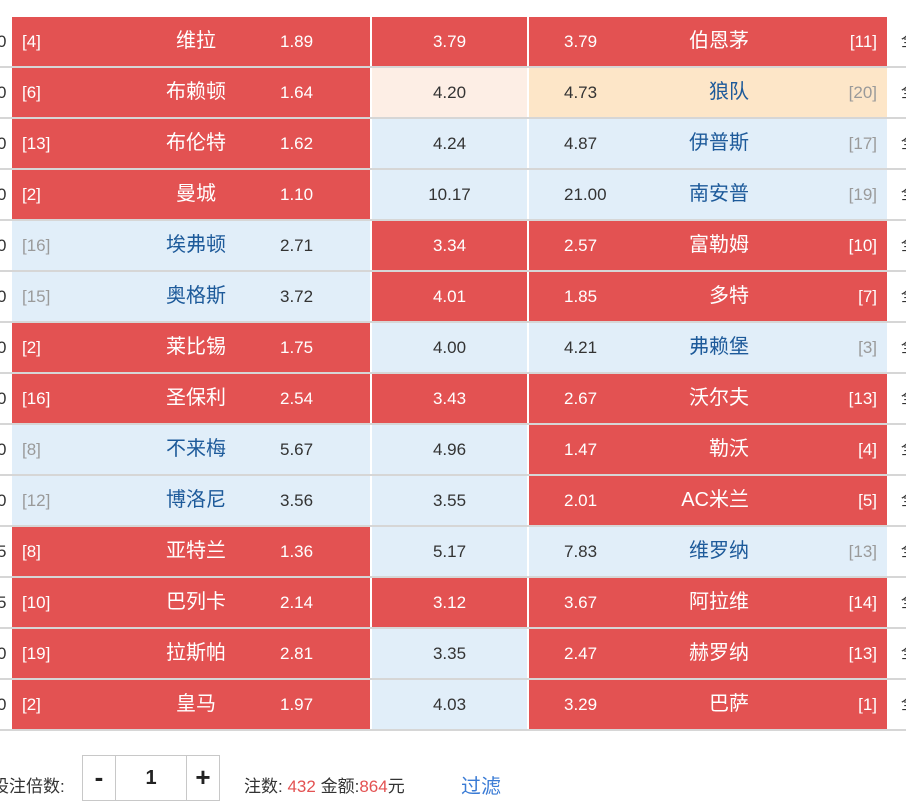  Describe the element at coordinates (191, 245) in the screenshot. I see `home-win-option: [16] 埃弗顿 2.71` at that location.